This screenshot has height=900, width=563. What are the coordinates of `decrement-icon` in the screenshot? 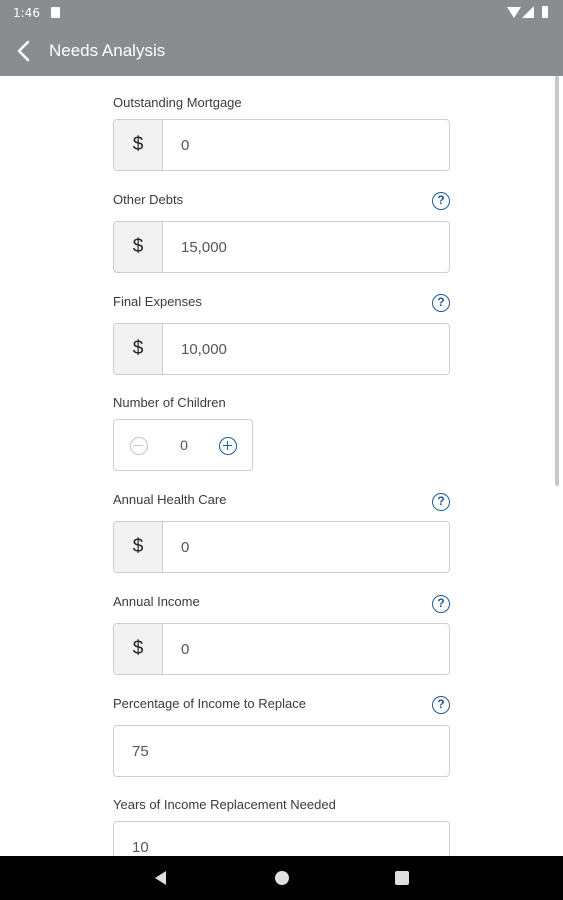 It's located at (139, 446).